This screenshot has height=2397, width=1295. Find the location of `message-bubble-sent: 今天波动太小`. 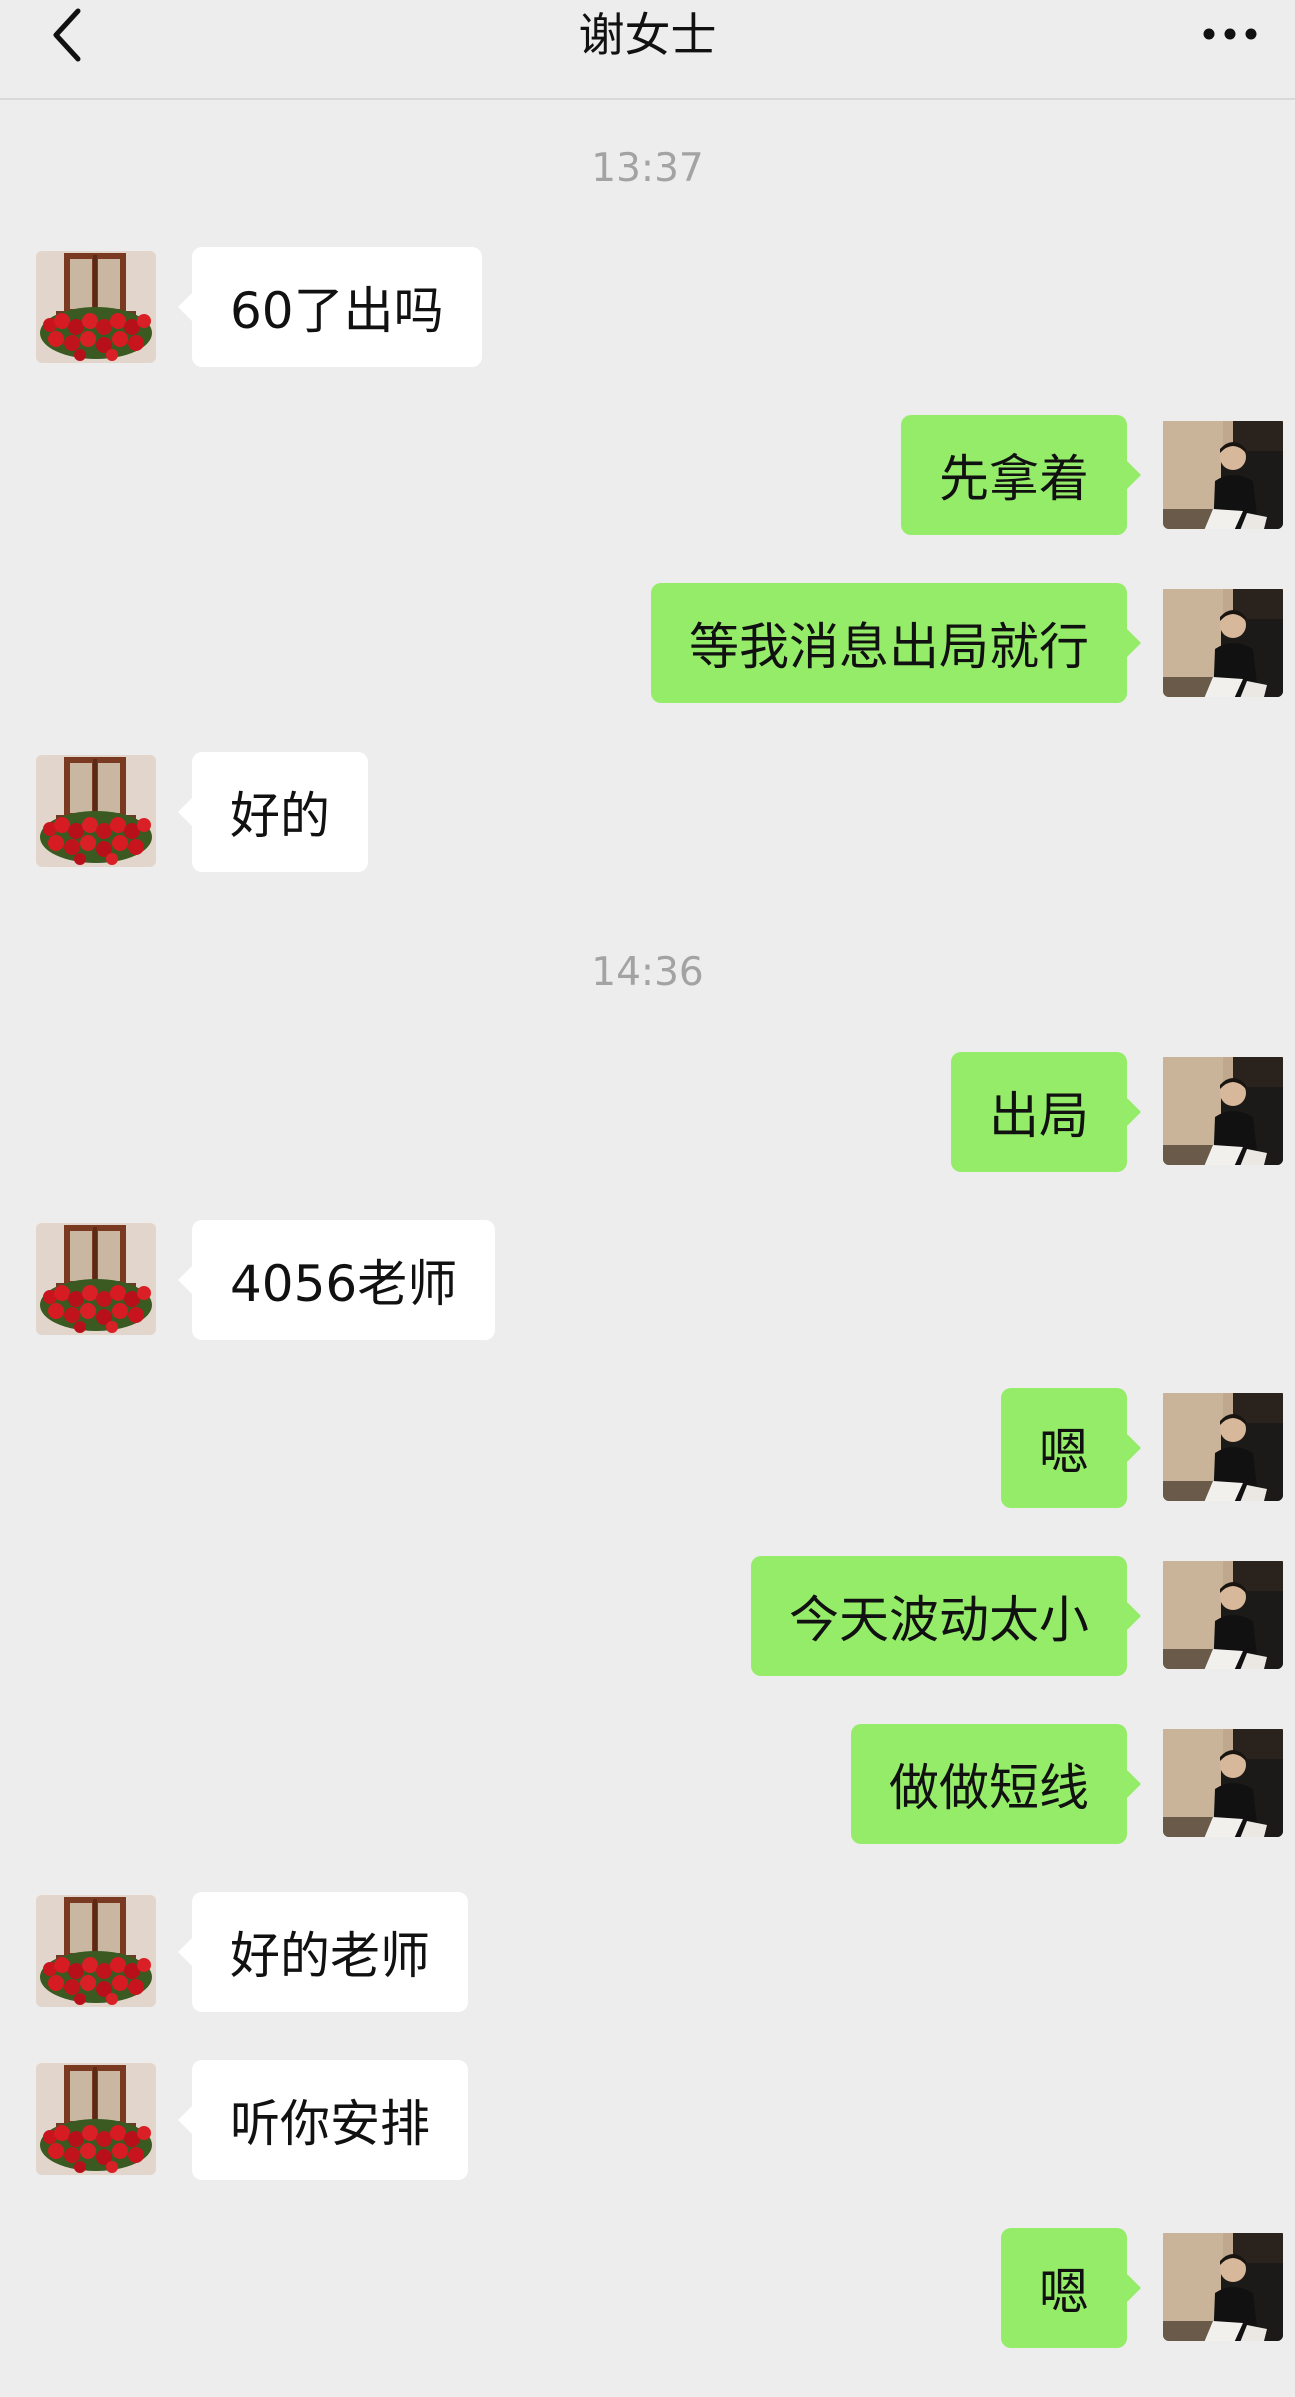

message-bubble-sent: 今天波动太小 is located at coordinates (946, 1616).